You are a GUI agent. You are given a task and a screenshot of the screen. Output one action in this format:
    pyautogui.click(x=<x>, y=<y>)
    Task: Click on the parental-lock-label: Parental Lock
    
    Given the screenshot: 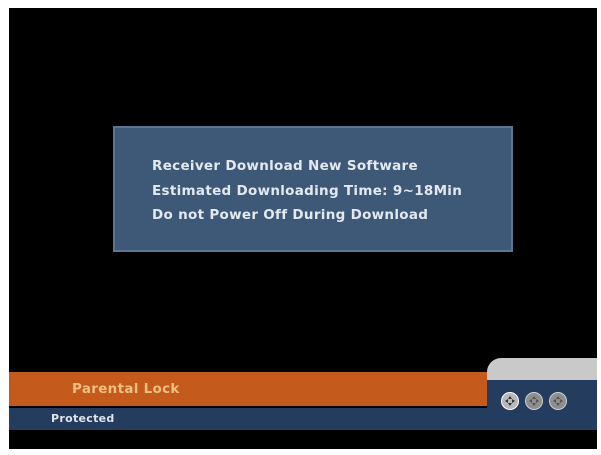 What is the action you would take?
    pyautogui.click(x=126, y=389)
    